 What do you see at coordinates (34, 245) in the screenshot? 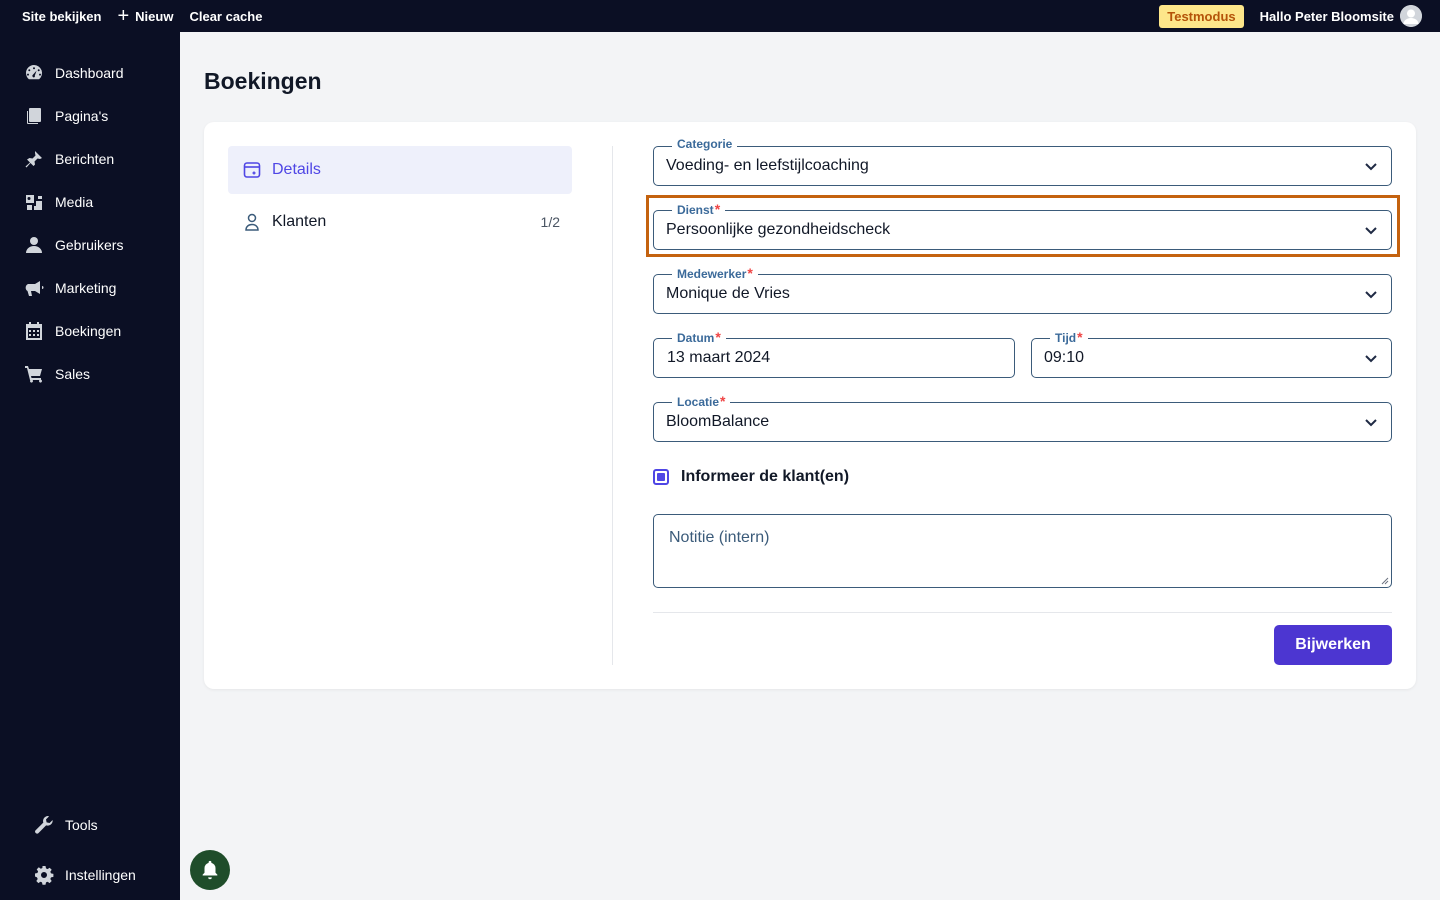
I see `user-icon` at bounding box center [34, 245].